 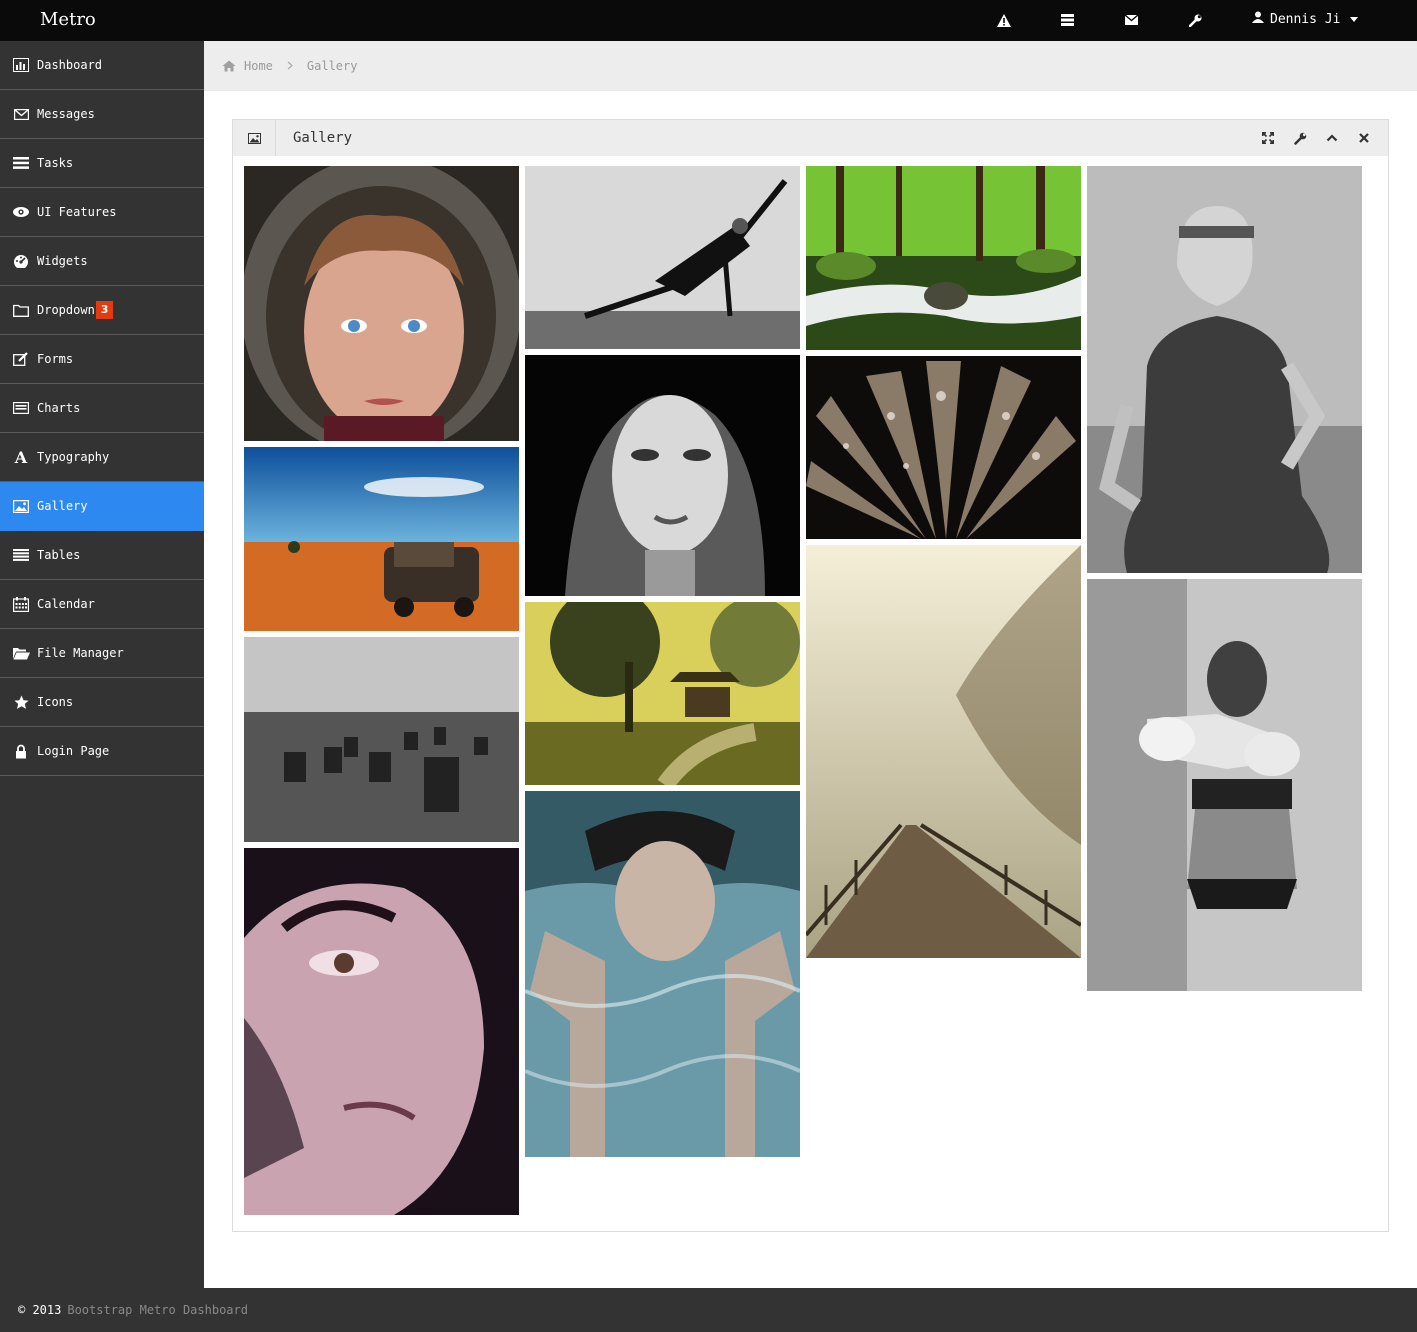 What do you see at coordinates (62, 506) in the screenshot?
I see `sidebar-item-label: Gallery` at bounding box center [62, 506].